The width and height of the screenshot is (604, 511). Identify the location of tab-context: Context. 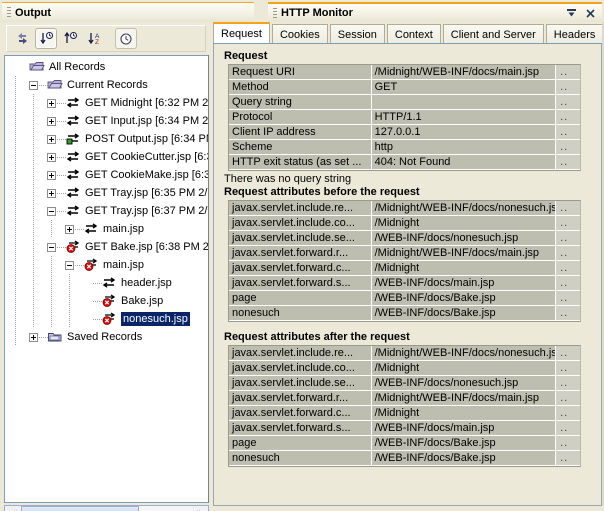
(413, 34).